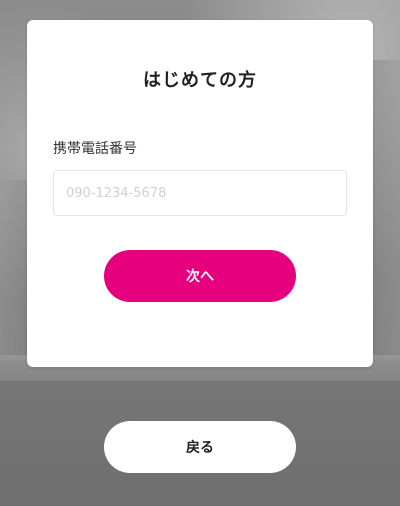 The width and height of the screenshot is (400, 506). I want to click on background-shelf, so click(14, 270).